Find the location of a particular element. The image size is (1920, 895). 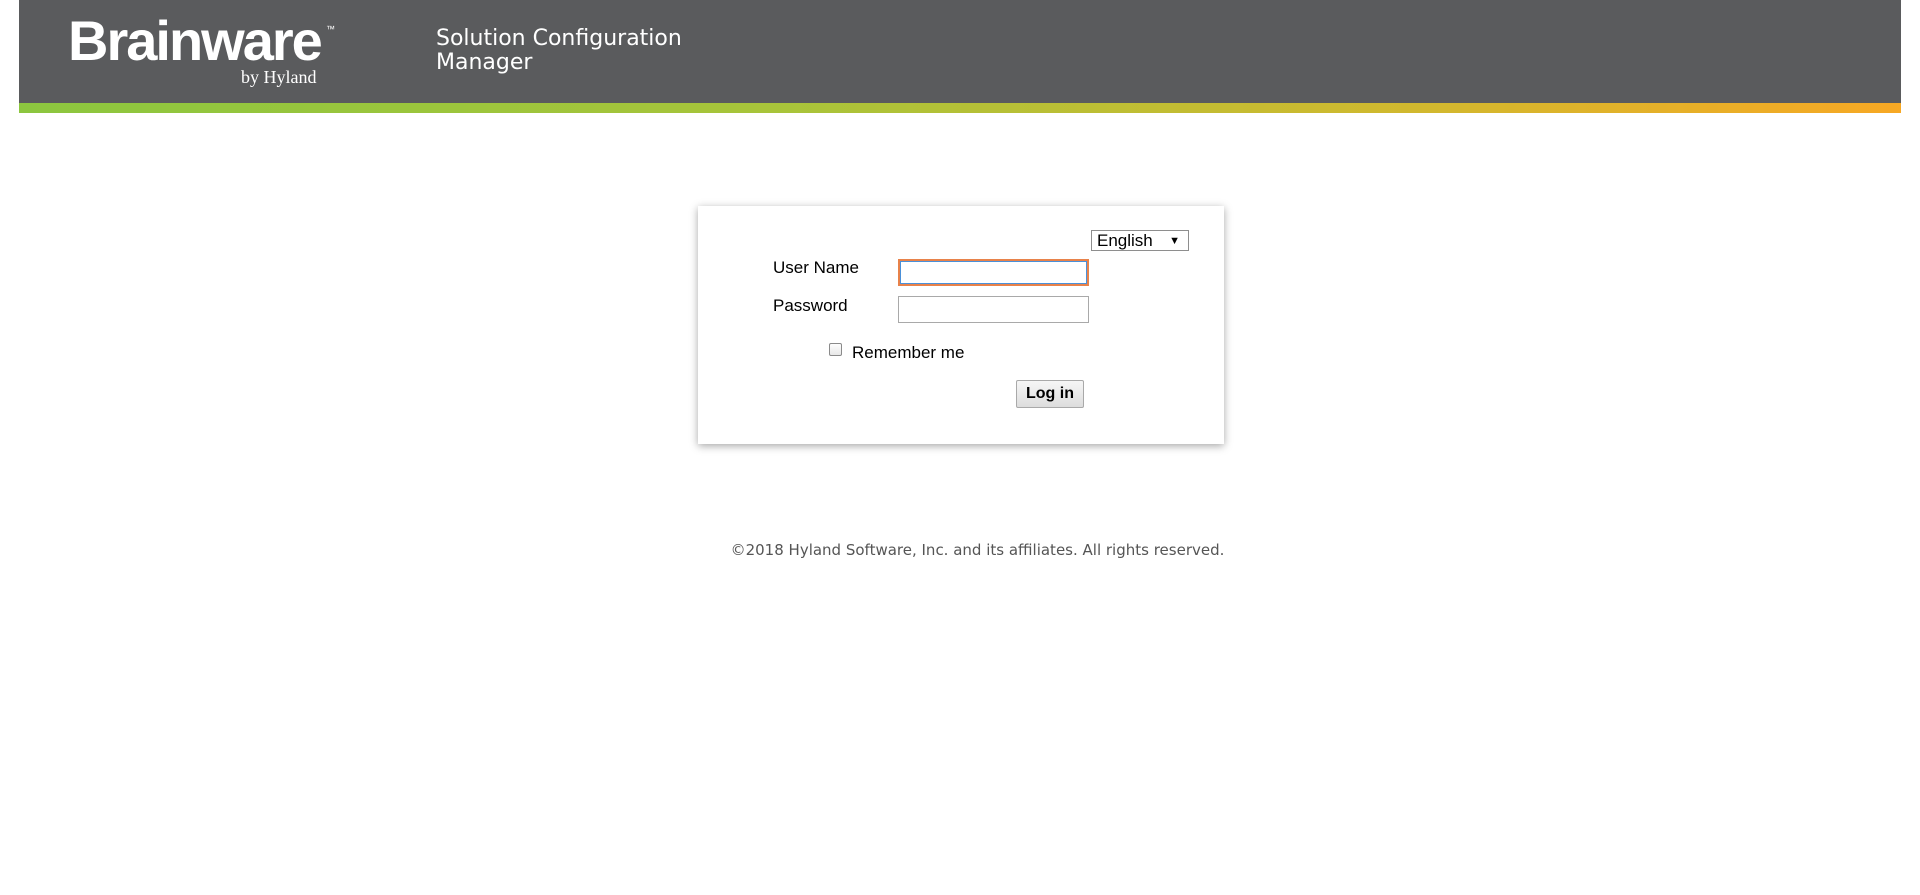

app-title: Solution Configuration Manager is located at coordinates (559, 50).